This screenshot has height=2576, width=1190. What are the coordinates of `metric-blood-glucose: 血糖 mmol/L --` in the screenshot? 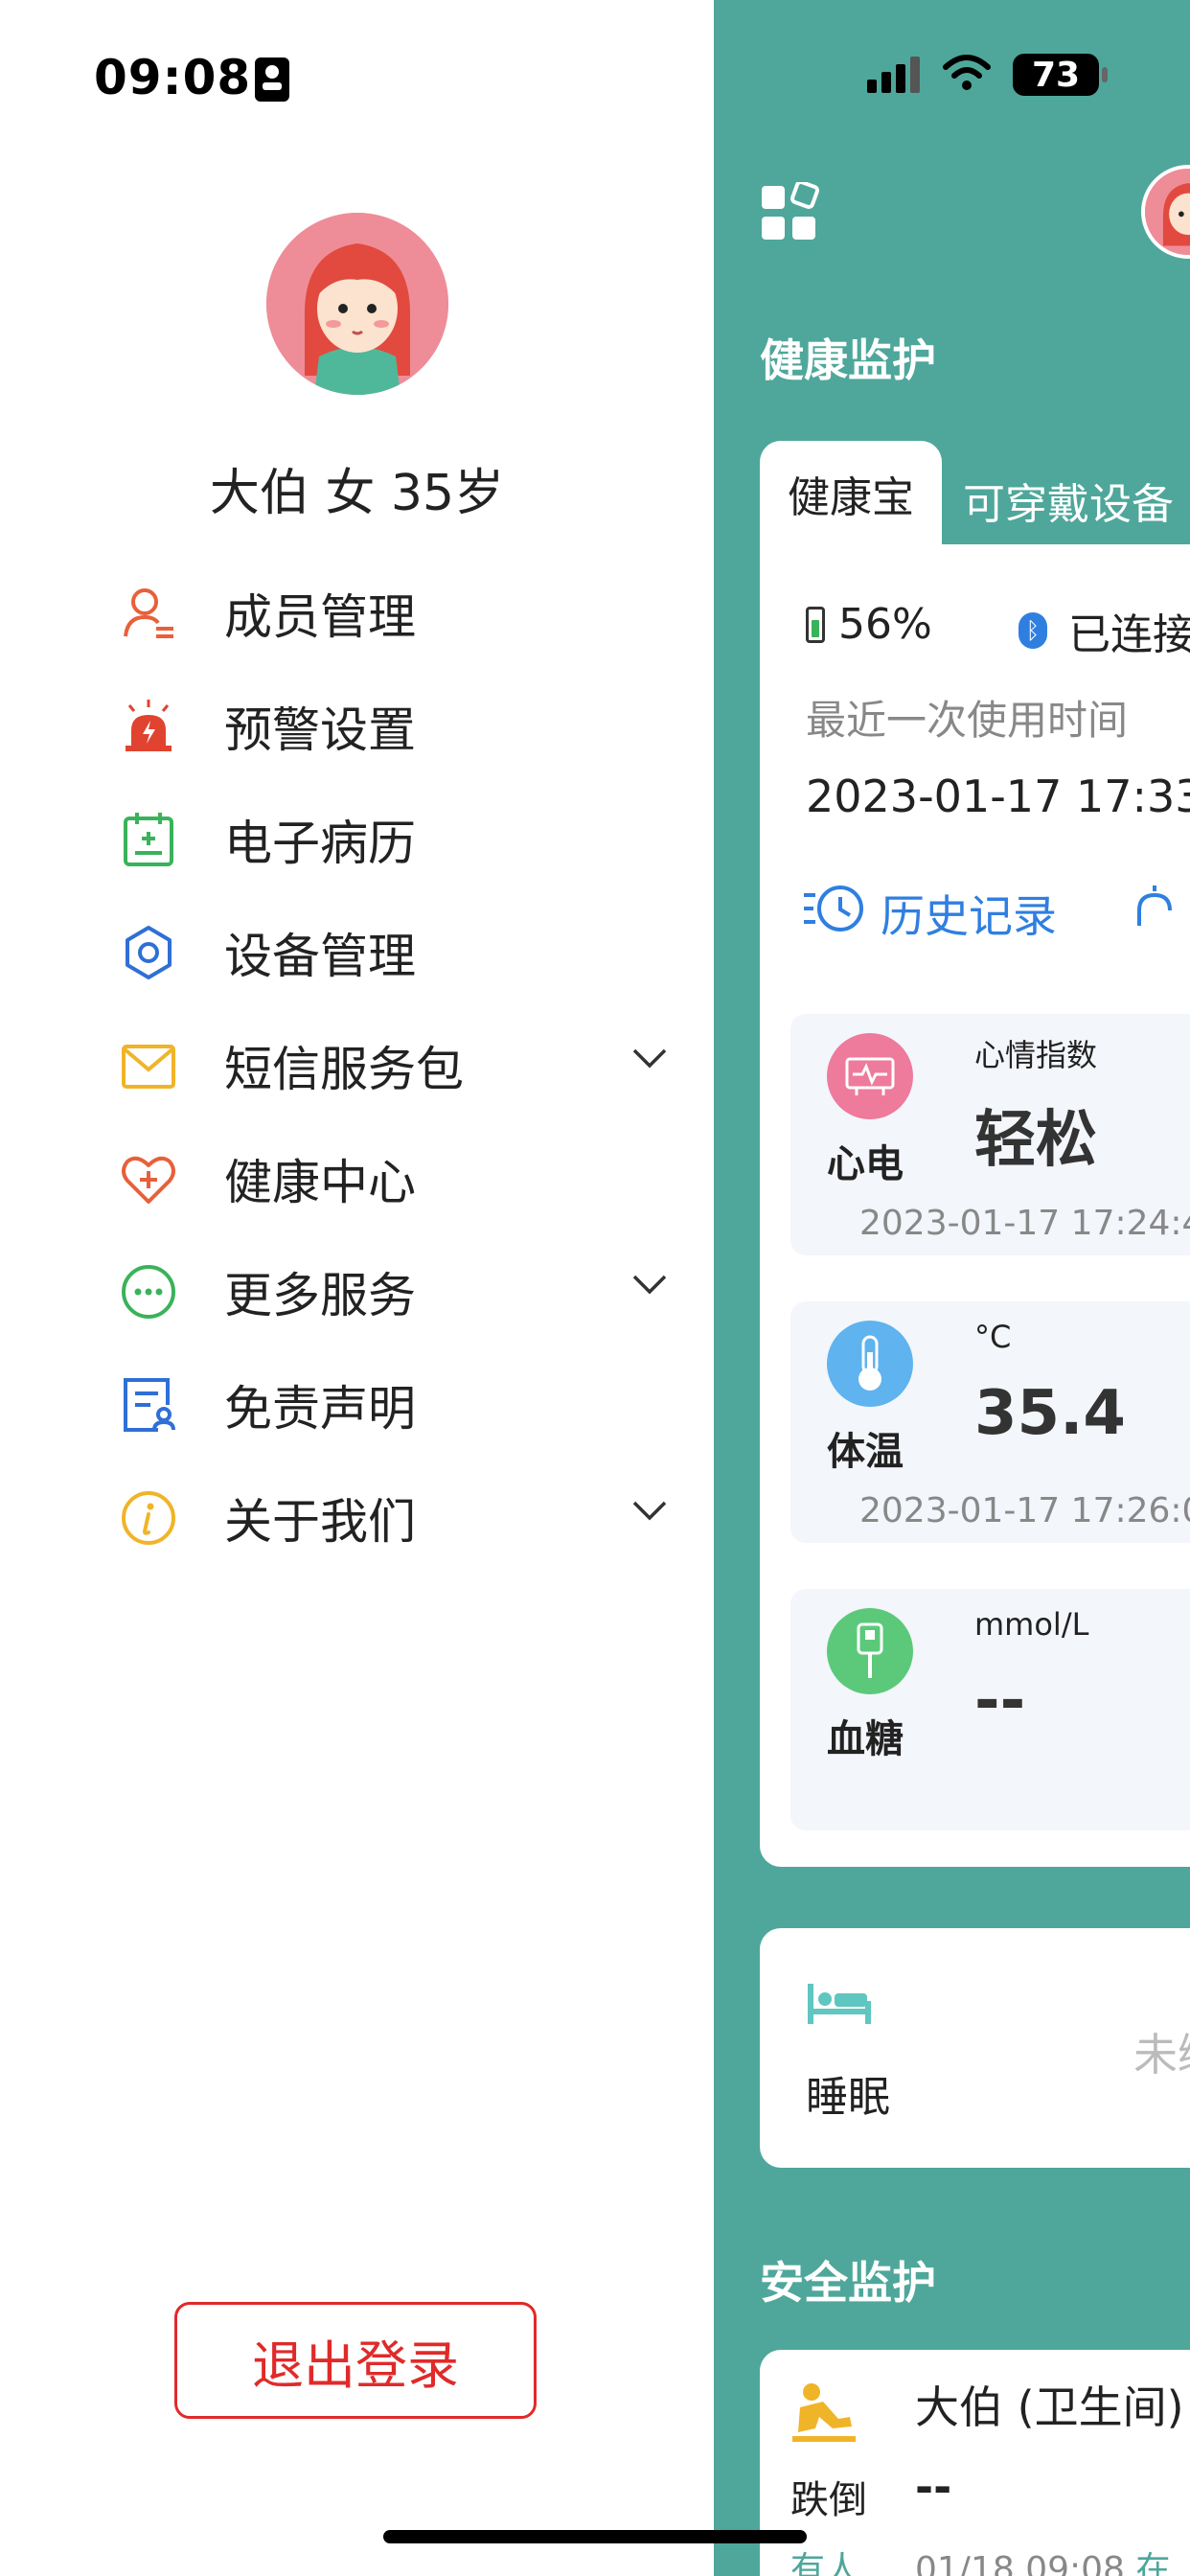 It's located at (990, 1709).